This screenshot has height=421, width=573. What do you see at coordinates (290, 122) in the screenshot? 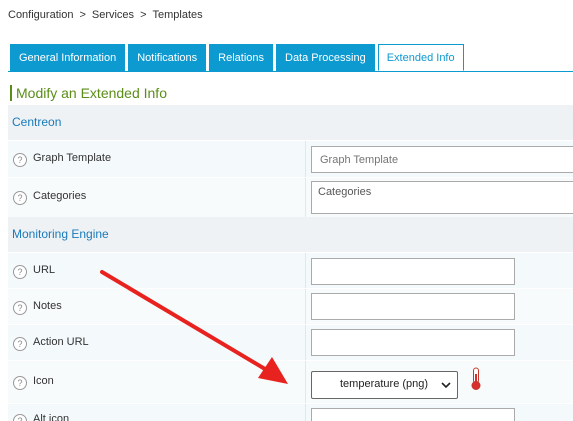
I see `section-header-centreon: Centreon` at bounding box center [290, 122].